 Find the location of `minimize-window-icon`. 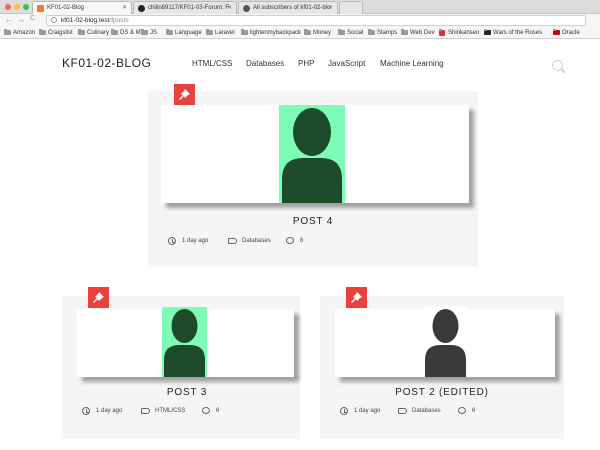

minimize-window-icon is located at coordinates (17, 7).